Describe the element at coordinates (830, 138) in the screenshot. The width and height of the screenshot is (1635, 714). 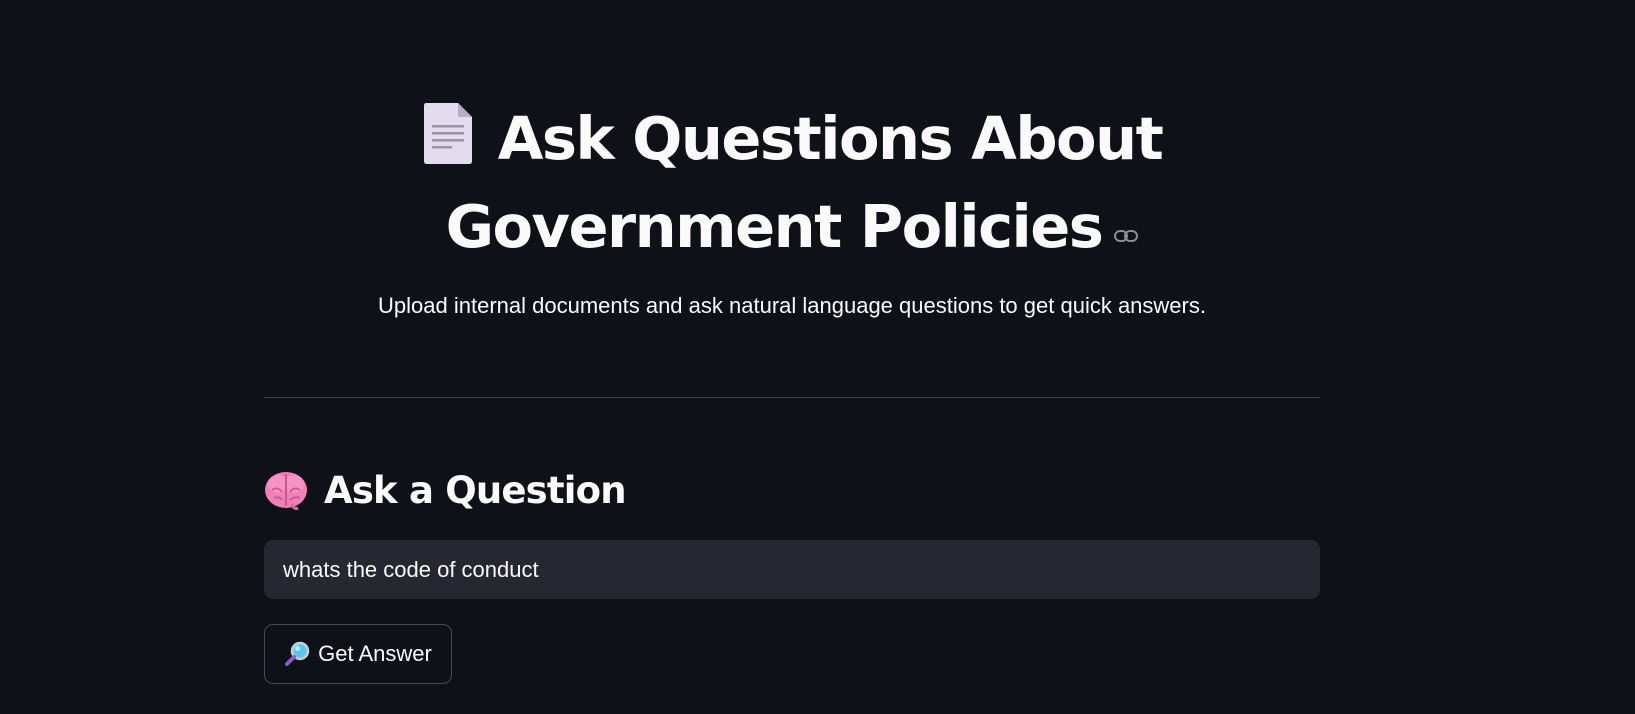
I see `page-title-line1: Ask Questions About` at that location.